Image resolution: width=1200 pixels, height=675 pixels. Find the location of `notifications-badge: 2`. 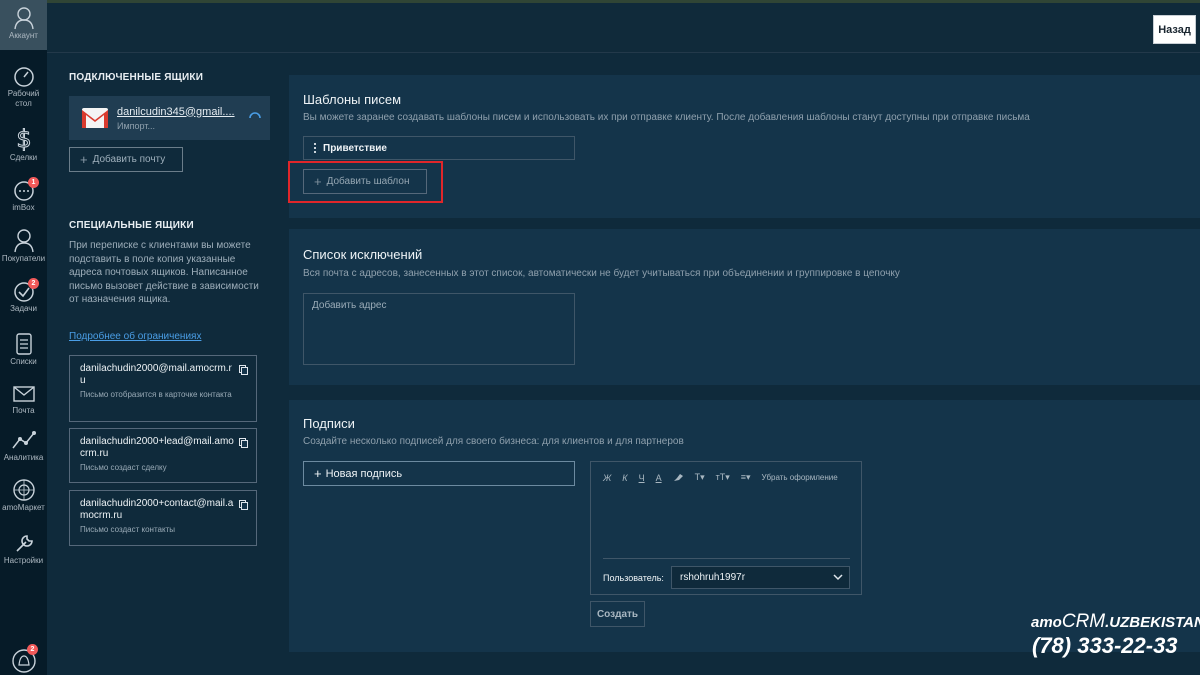

notifications-badge: 2 is located at coordinates (32, 649).